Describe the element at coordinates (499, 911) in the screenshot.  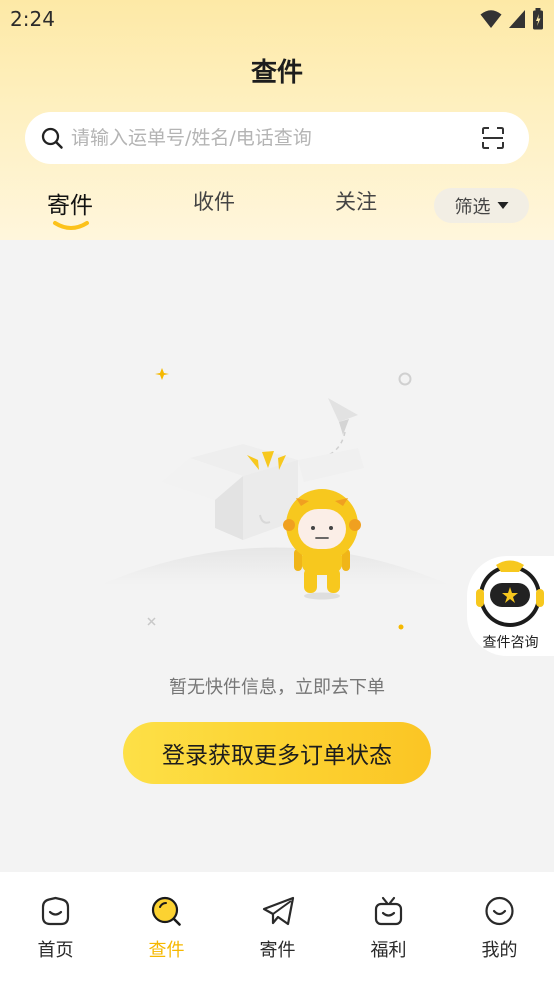
I see `profile-smile-icon` at that location.